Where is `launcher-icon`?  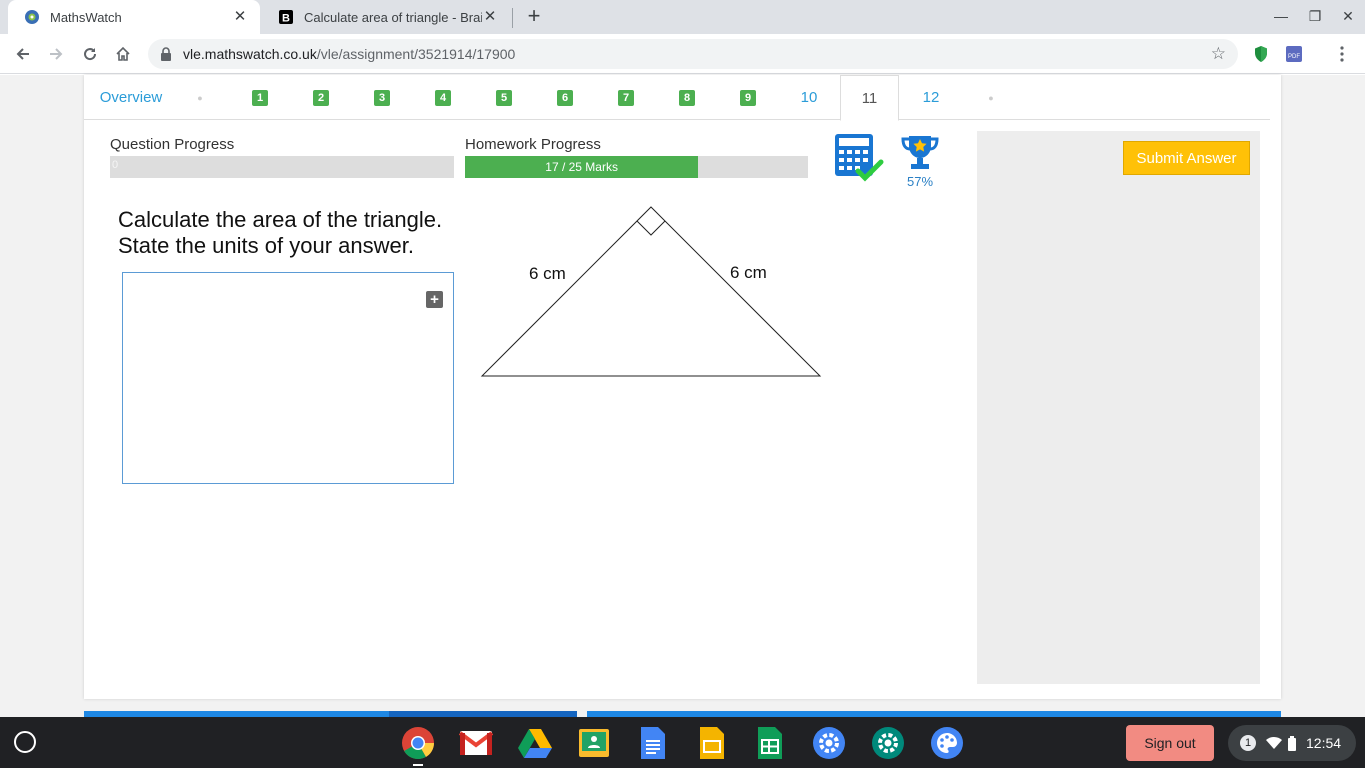
launcher-icon is located at coordinates (25, 742).